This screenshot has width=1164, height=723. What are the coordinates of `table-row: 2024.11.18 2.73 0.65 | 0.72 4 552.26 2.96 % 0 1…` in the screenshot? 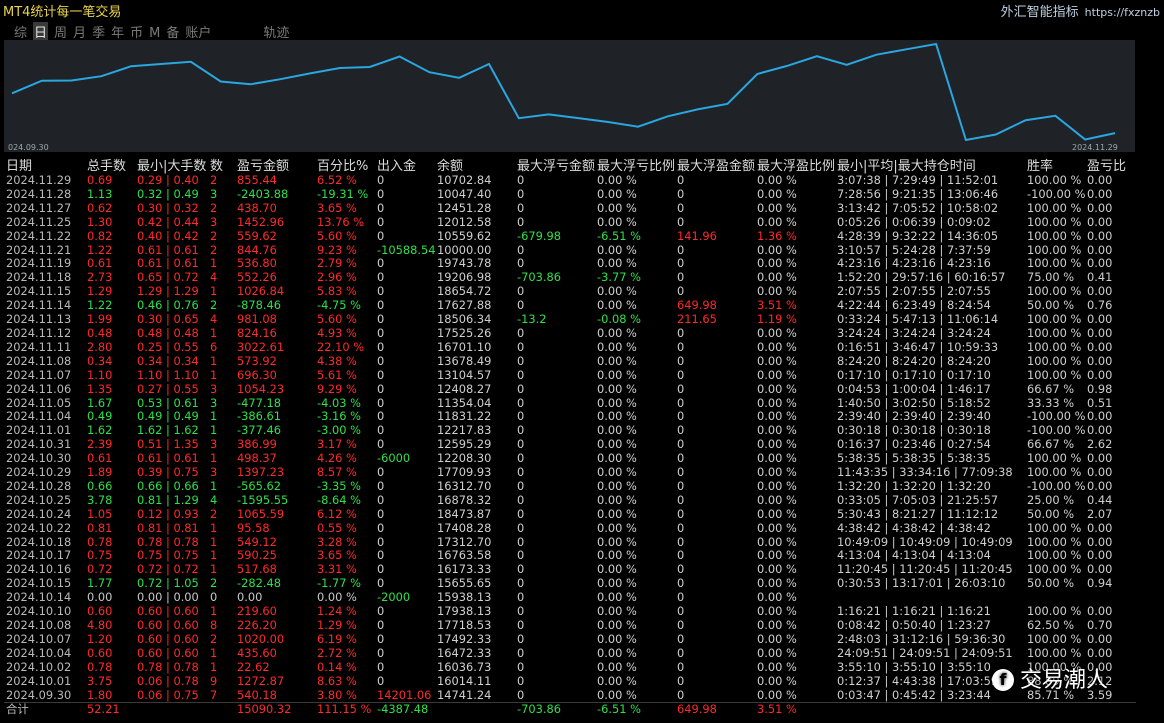 It's located at (570, 278).